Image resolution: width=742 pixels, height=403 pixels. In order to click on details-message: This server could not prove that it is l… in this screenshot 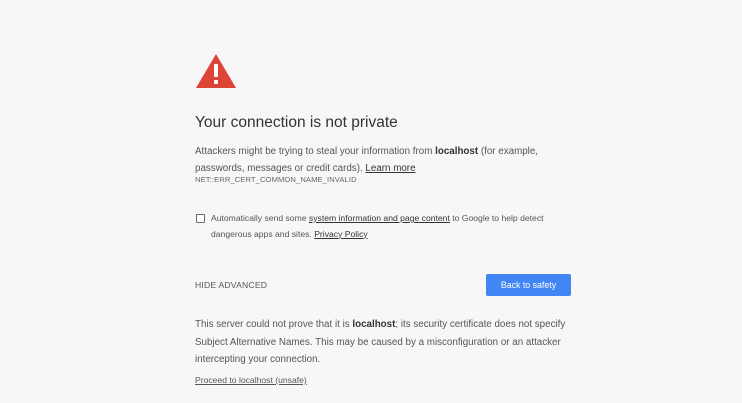, I will do `click(385, 342)`.